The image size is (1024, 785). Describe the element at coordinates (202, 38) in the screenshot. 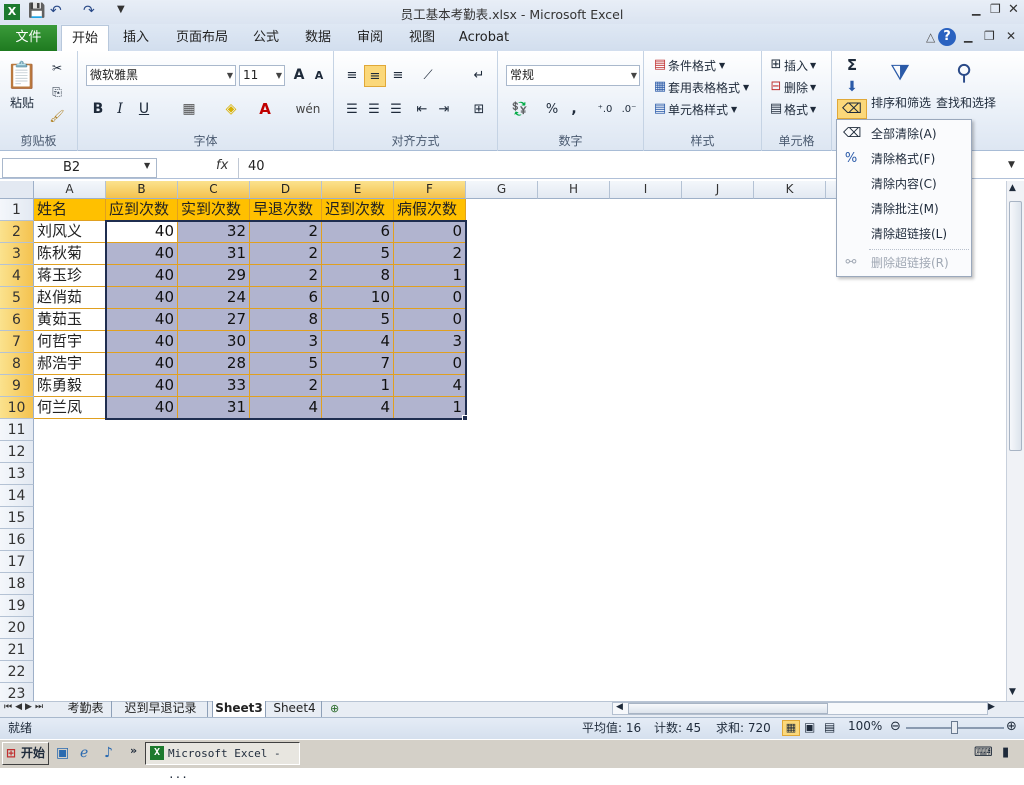

I see `tab-page-layout: 页面布局` at that location.